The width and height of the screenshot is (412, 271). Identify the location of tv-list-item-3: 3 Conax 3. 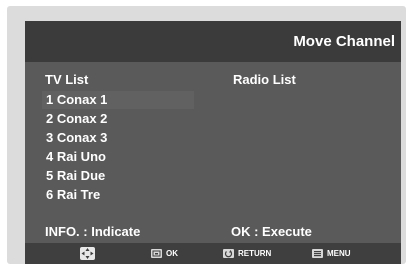
(76, 137).